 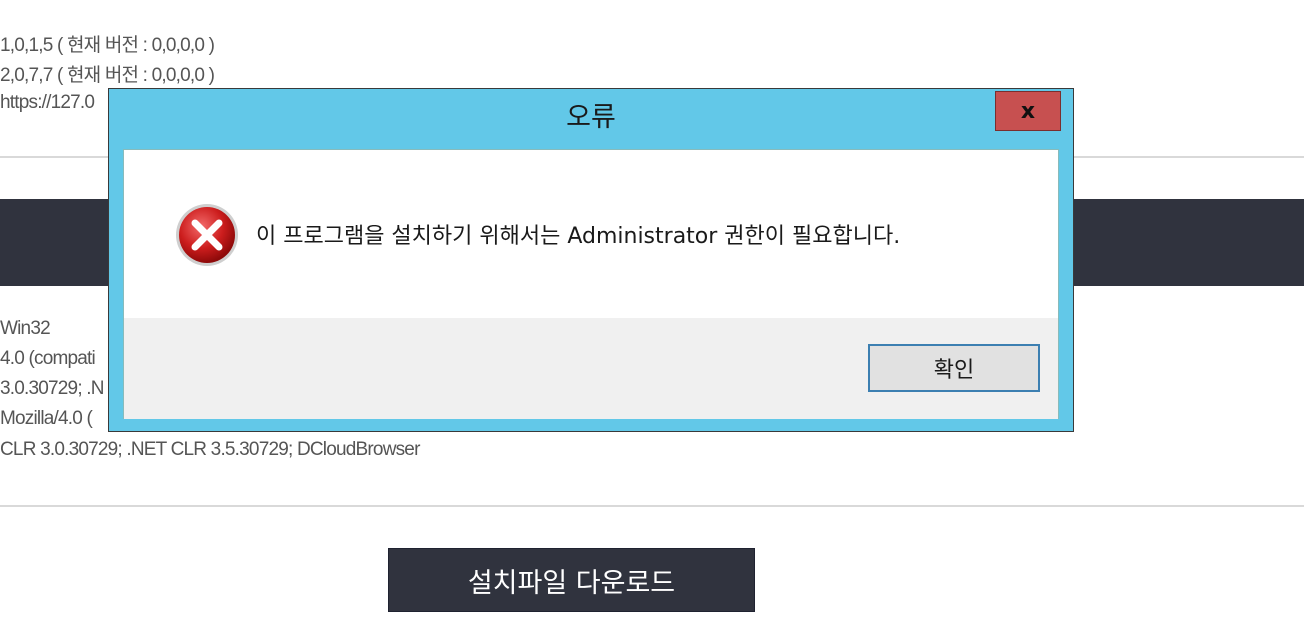 I want to click on close-icon: x, so click(x=1028, y=111).